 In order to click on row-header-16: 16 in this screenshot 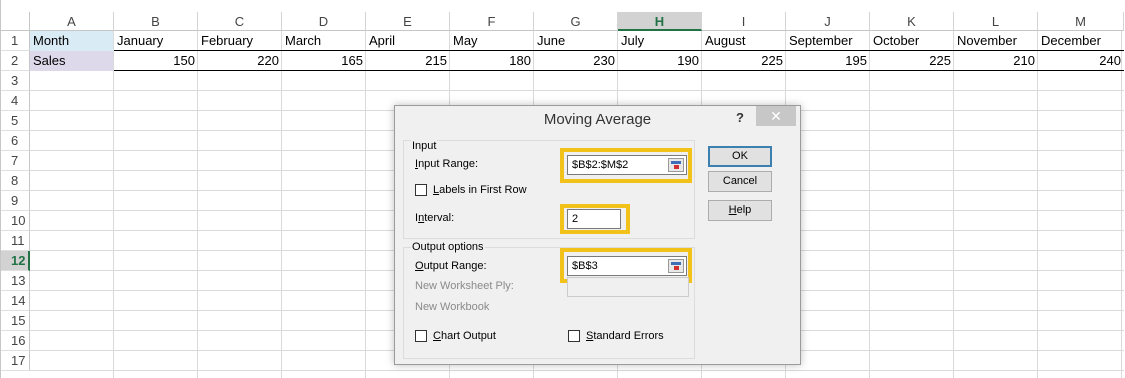, I will do `click(15, 341)`.